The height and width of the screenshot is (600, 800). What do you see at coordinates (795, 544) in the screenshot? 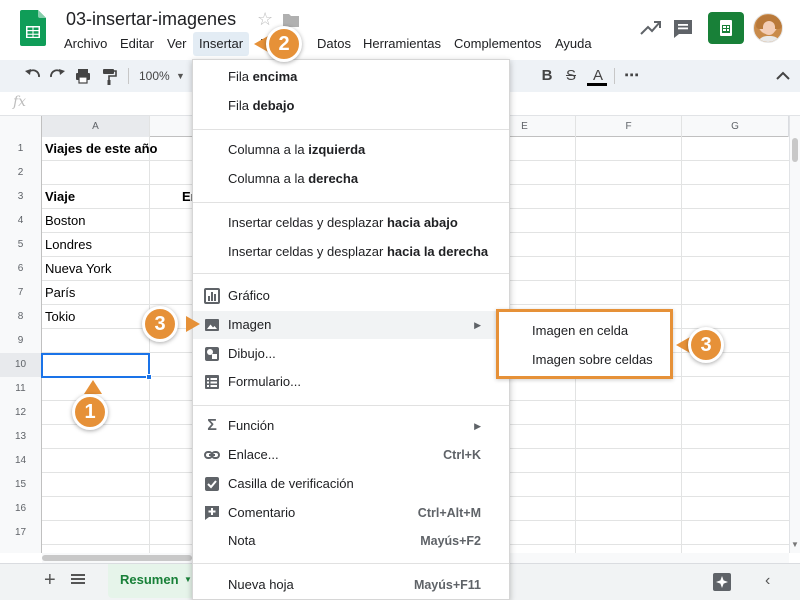
I see `scroll-down-icon: ▼` at bounding box center [795, 544].